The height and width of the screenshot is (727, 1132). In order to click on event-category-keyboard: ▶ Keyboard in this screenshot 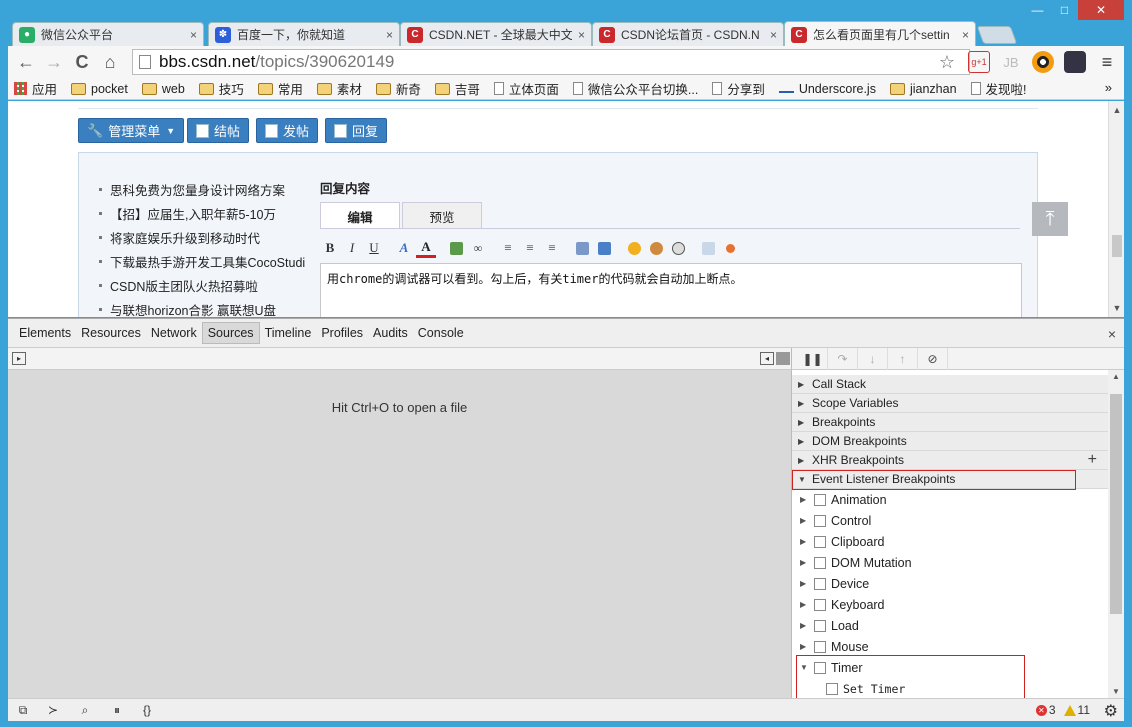, I will do `click(950, 604)`.